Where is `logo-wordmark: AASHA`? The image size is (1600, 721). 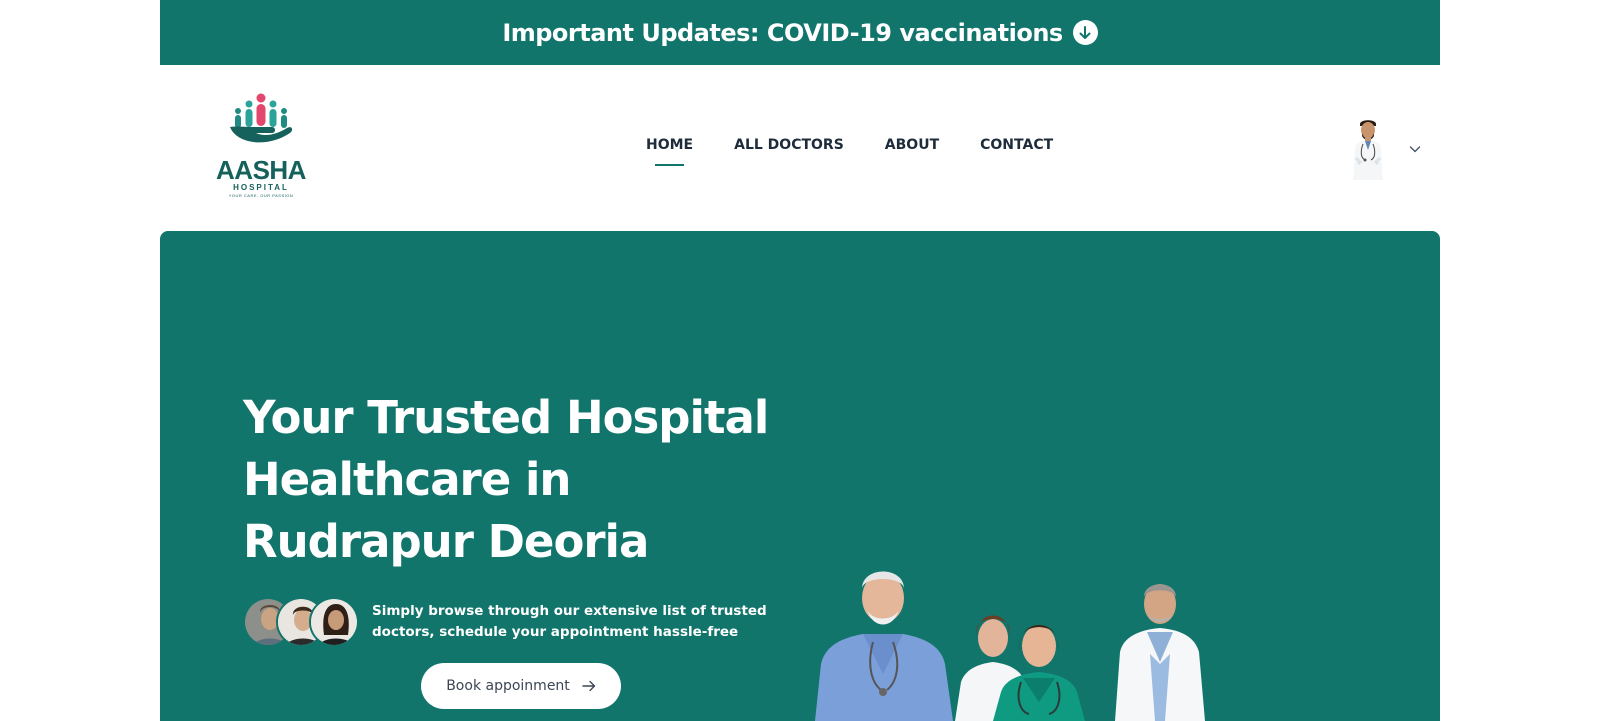 logo-wordmark: AASHA is located at coordinates (261, 170).